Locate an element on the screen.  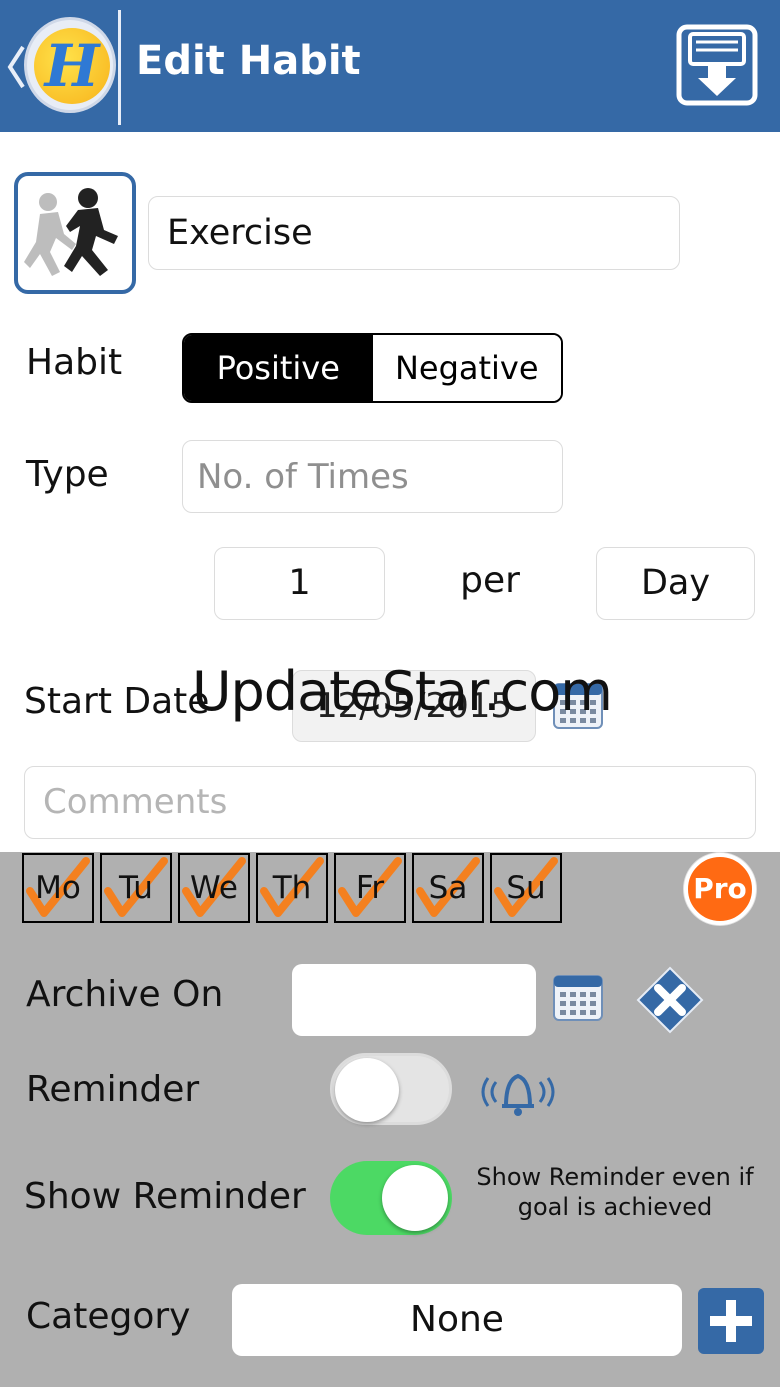
positive-option: Positive is located at coordinates (278, 368).